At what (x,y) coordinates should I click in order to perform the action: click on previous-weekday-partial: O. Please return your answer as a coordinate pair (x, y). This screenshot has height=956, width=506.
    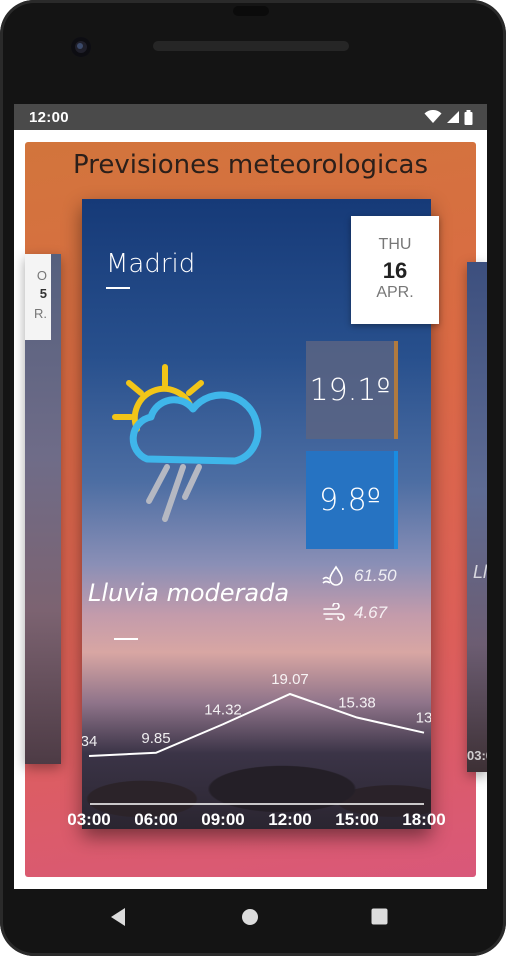
    Looking at the image, I should click on (41, 275).